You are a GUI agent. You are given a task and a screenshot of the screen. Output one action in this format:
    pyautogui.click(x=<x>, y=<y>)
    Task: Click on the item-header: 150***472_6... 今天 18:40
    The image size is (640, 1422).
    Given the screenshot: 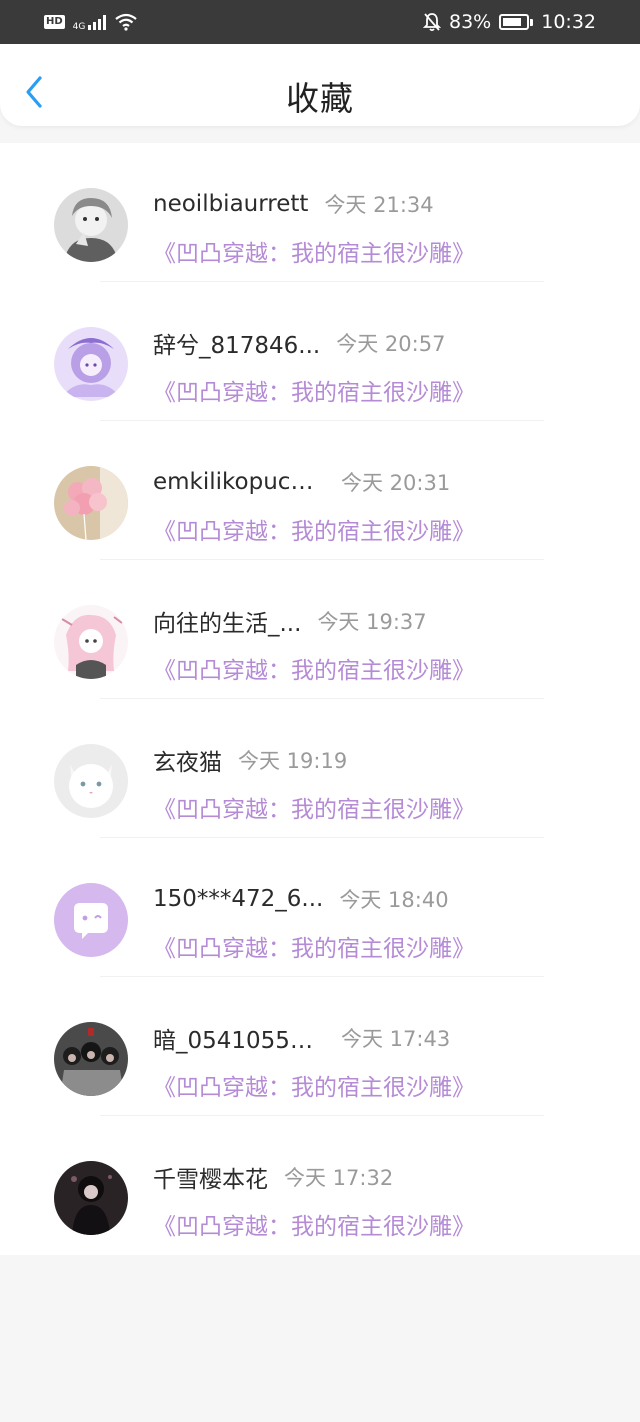 What is the action you would take?
    pyautogui.click(x=301, y=899)
    